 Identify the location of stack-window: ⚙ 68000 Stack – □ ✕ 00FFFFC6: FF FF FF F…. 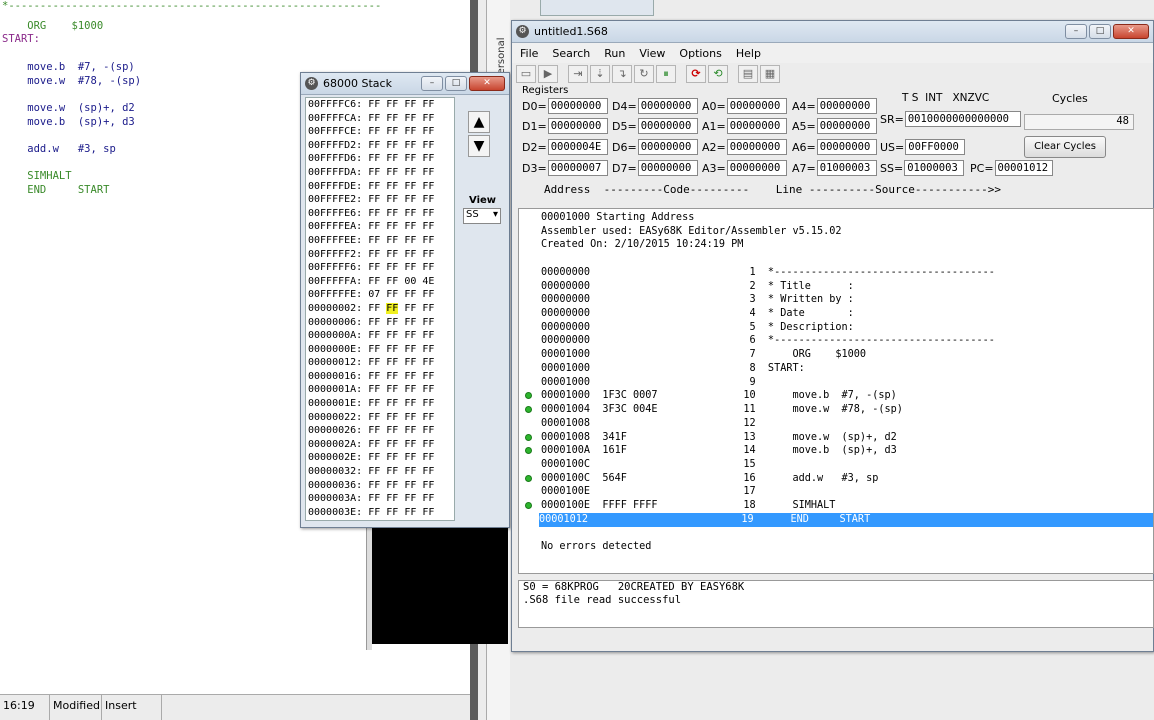
(405, 300).